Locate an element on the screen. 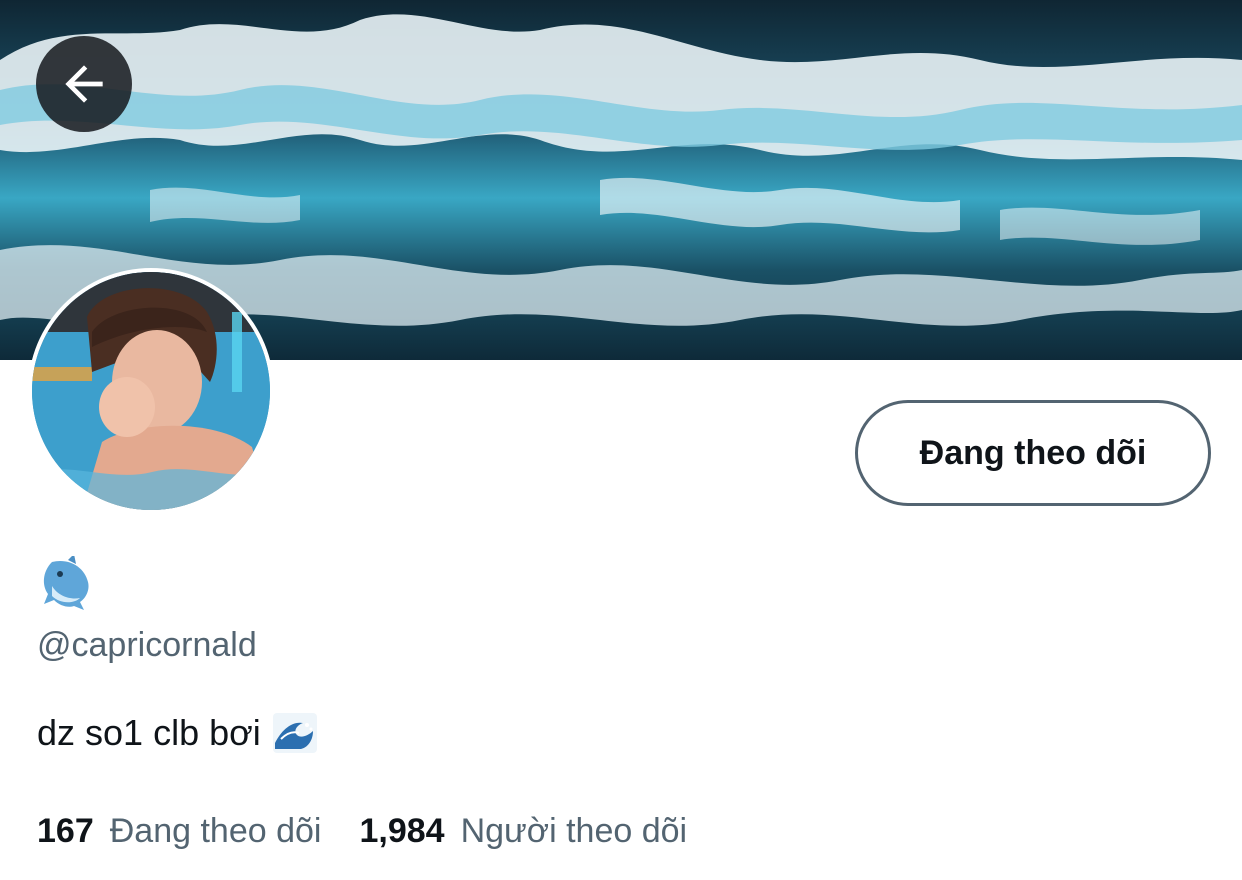 Image resolution: width=1242 pixels, height=880 pixels. followers-stat-link: 1,984 Người theo dõi is located at coordinates (523, 831).